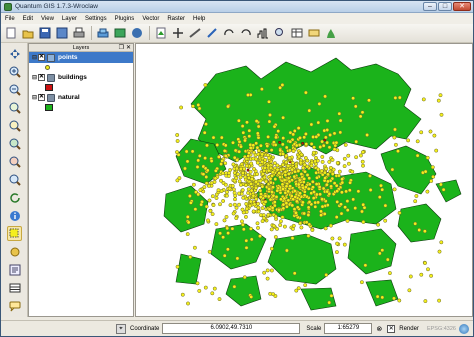 This screenshot has height=337, width=474. I want to click on digitize-icon, so click(212, 33).